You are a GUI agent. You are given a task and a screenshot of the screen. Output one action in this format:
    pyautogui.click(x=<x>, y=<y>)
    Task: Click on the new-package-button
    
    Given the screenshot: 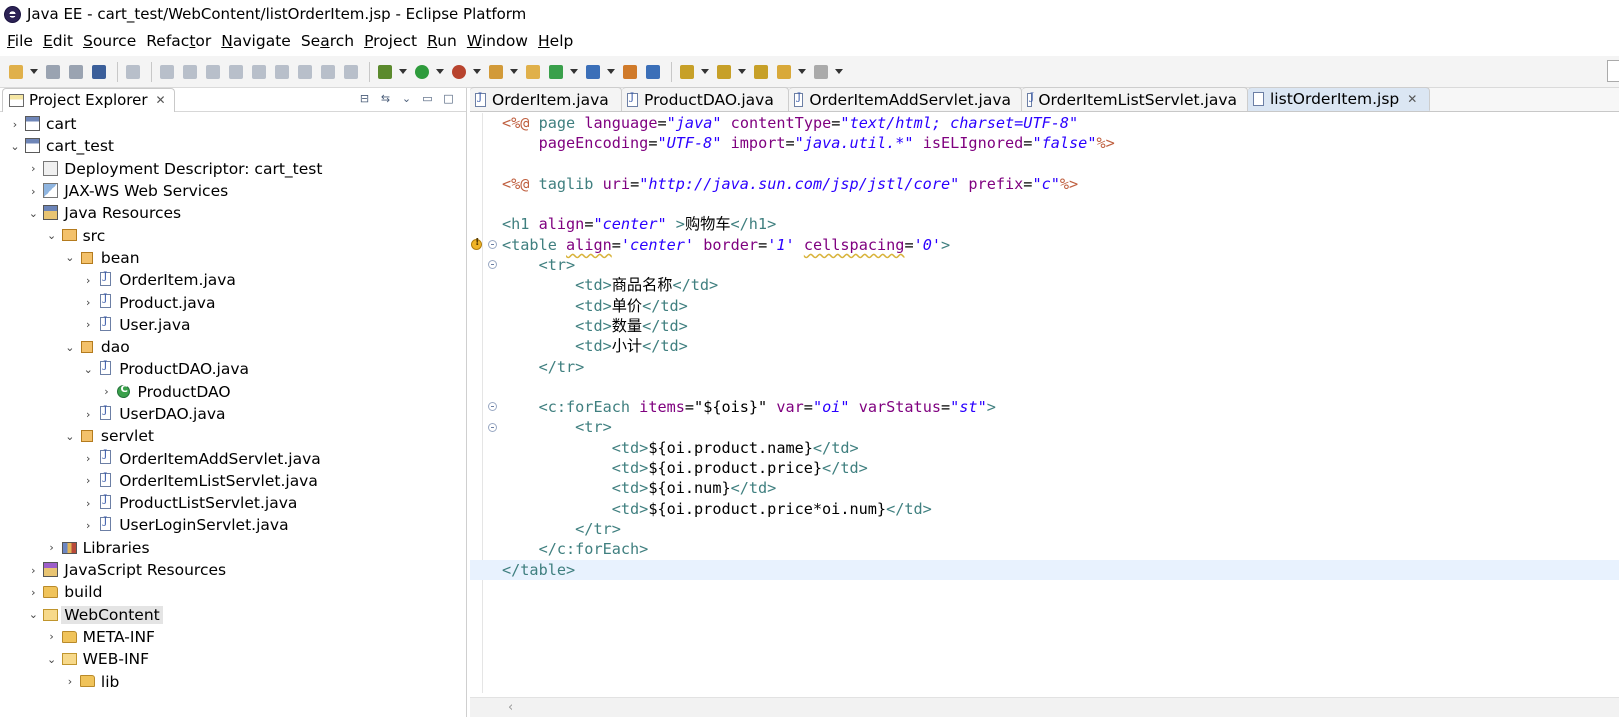 What is the action you would take?
    pyautogui.click(x=533, y=72)
    